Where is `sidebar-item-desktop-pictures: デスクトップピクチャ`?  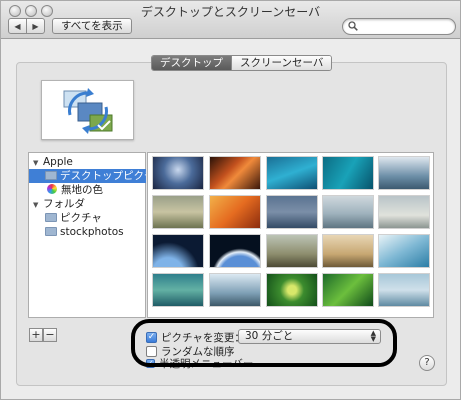
sidebar-item-desktop-pictures: デスクトップピクチャ is located at coordinates (87, 176).